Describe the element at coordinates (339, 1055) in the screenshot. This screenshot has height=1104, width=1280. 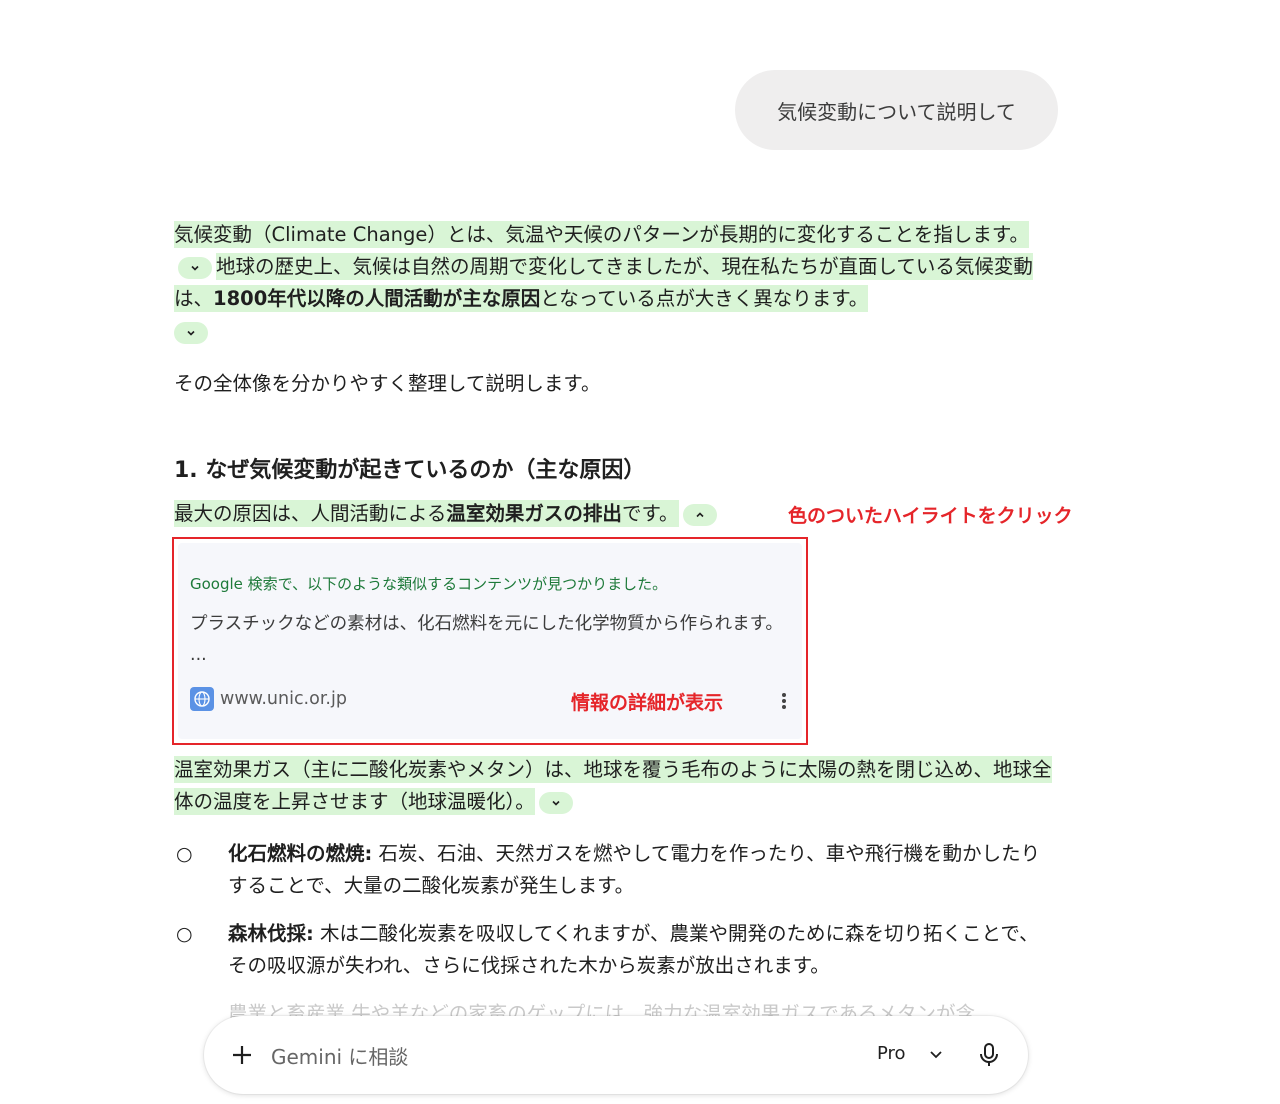
I see `prompt-input: Gemini に相談` at that location.